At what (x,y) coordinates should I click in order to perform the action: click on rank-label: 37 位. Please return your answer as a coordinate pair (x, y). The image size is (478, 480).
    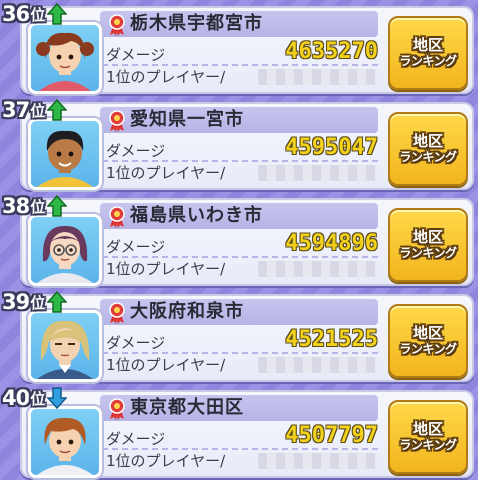
    Looking at the image, I should click on (35, 110).